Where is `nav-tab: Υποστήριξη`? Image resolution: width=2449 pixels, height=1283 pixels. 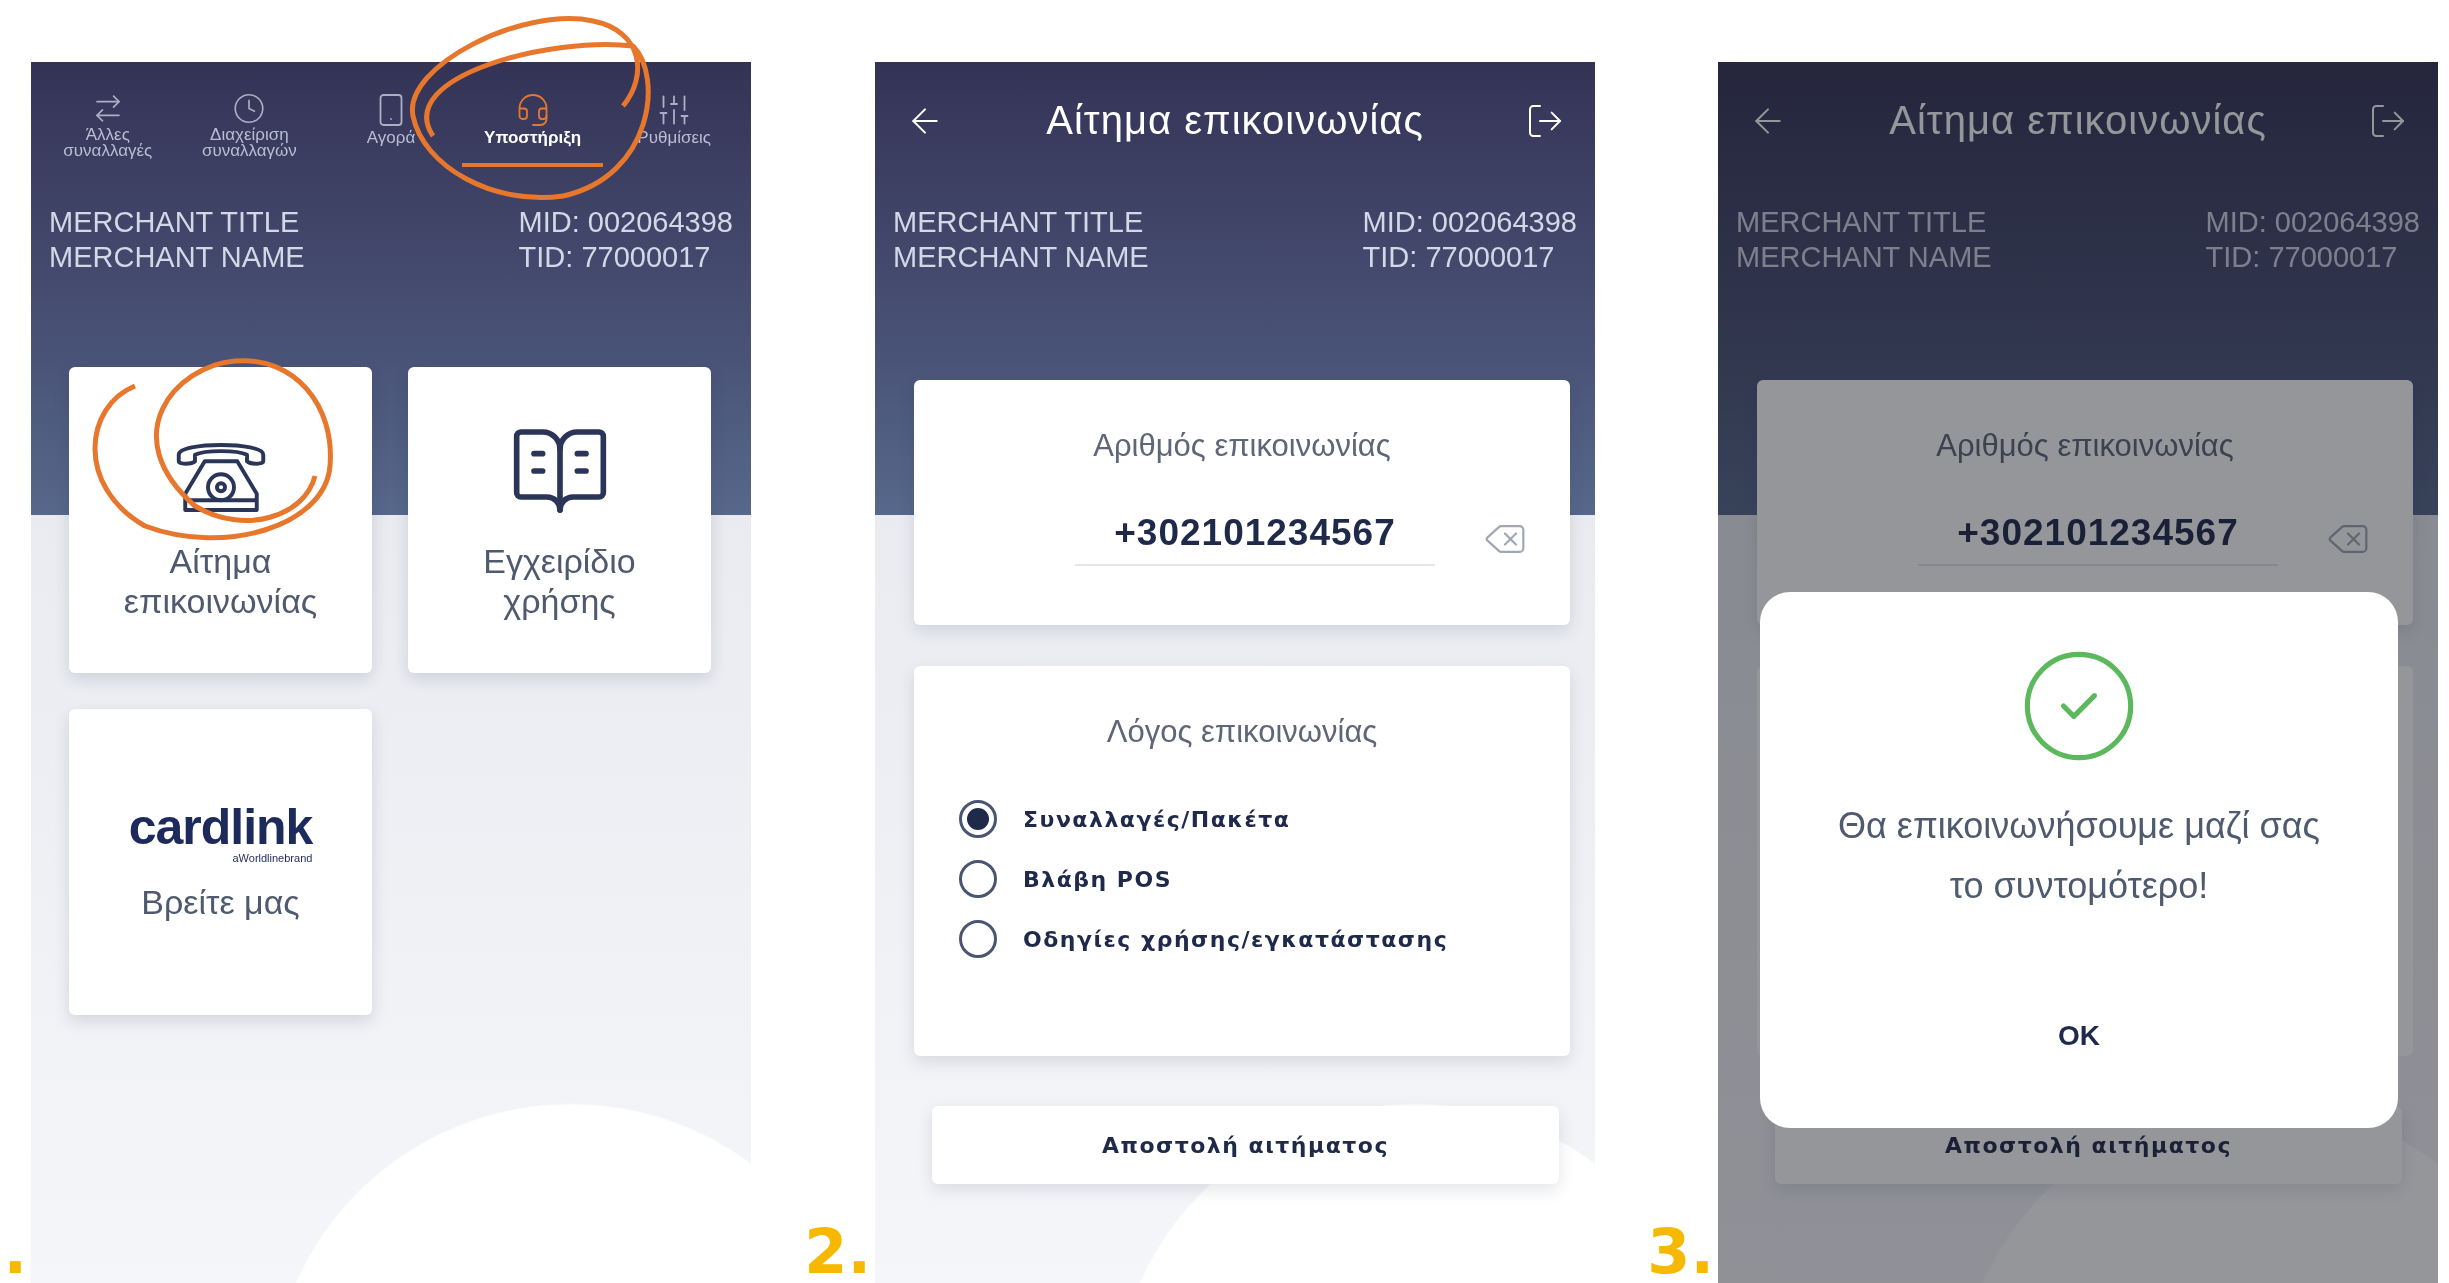 nav-tab: Υποστήριξη is located at coordinates (532, 129).